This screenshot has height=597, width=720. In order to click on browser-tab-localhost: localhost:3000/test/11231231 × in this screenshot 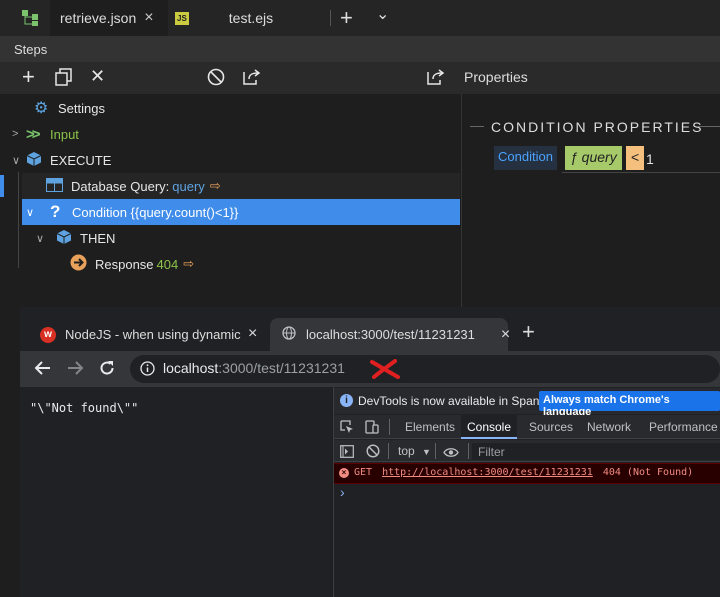, I will do `click(390, 334)`.